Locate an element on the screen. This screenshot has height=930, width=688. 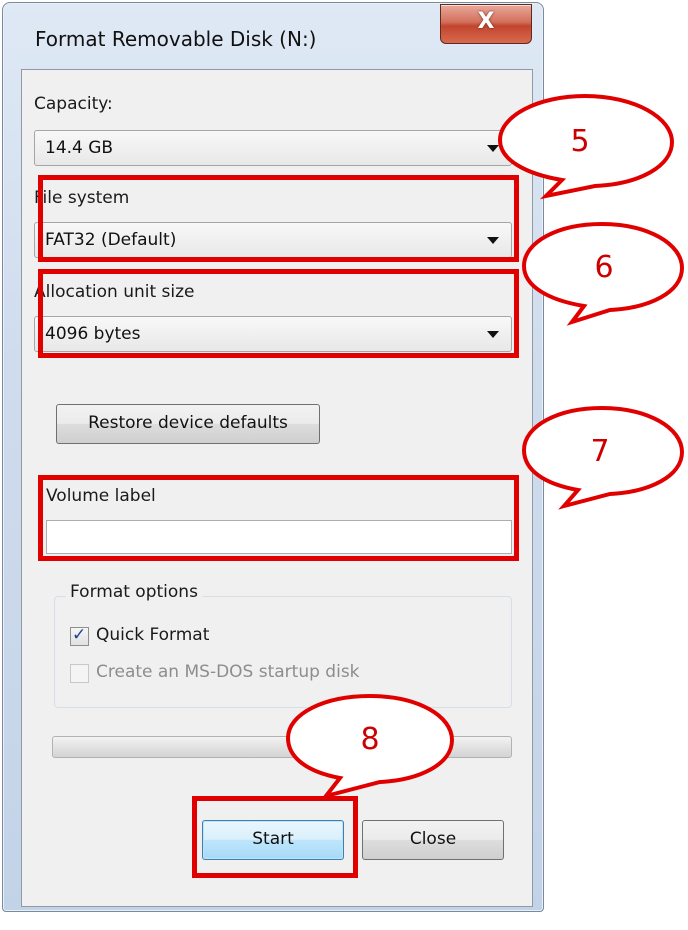
window-close-button: X is located at coordinates (486, 24).